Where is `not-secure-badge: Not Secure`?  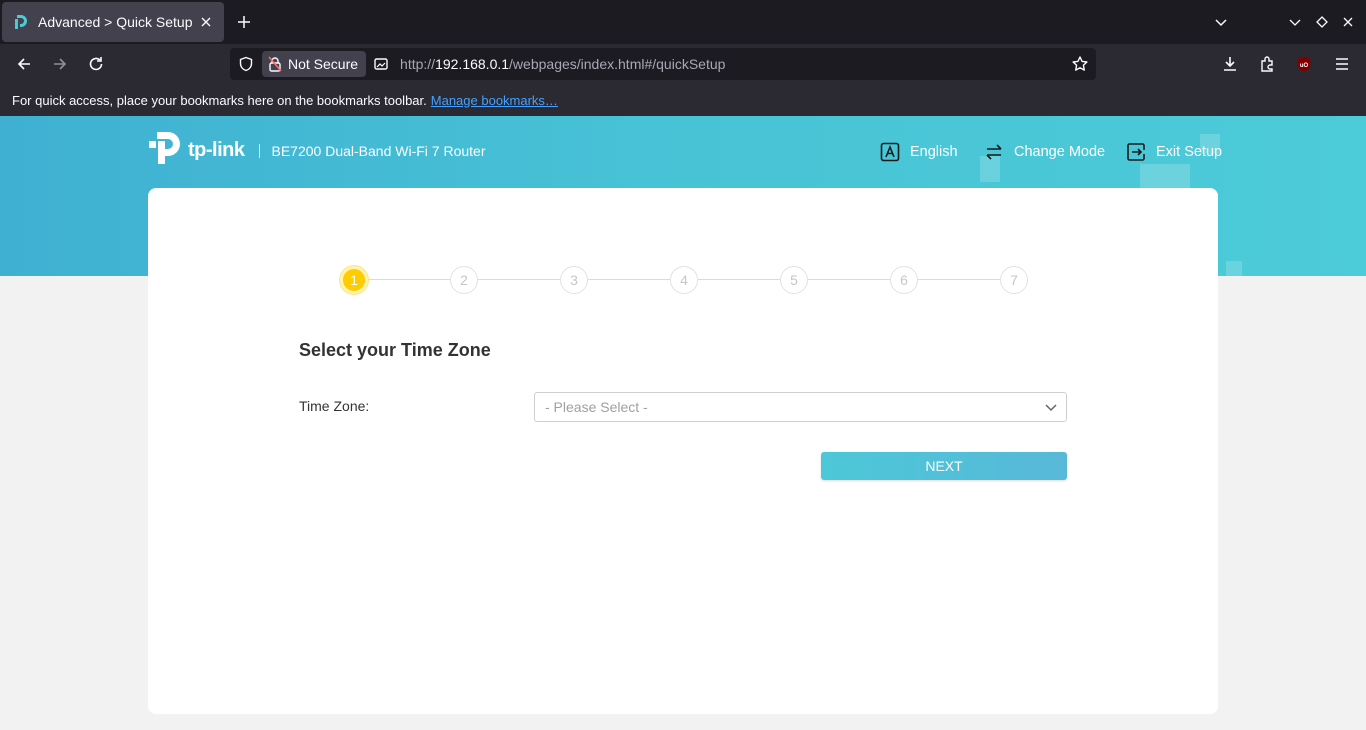
not-secure-badge: Not Secure is located at coordinates (314, 64).